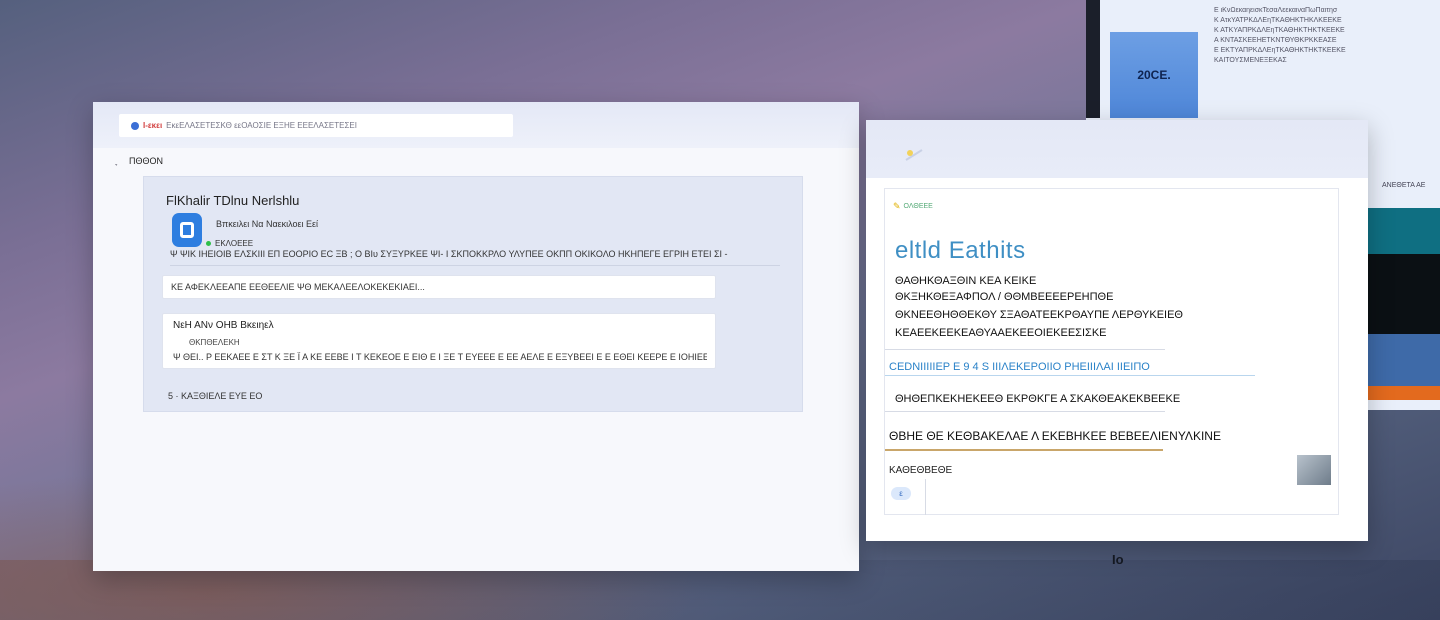  What do you see at coordinates (897, 206) in the screenshot?
I see `pencil-icon: ✎` at bounding box center [897, 206].